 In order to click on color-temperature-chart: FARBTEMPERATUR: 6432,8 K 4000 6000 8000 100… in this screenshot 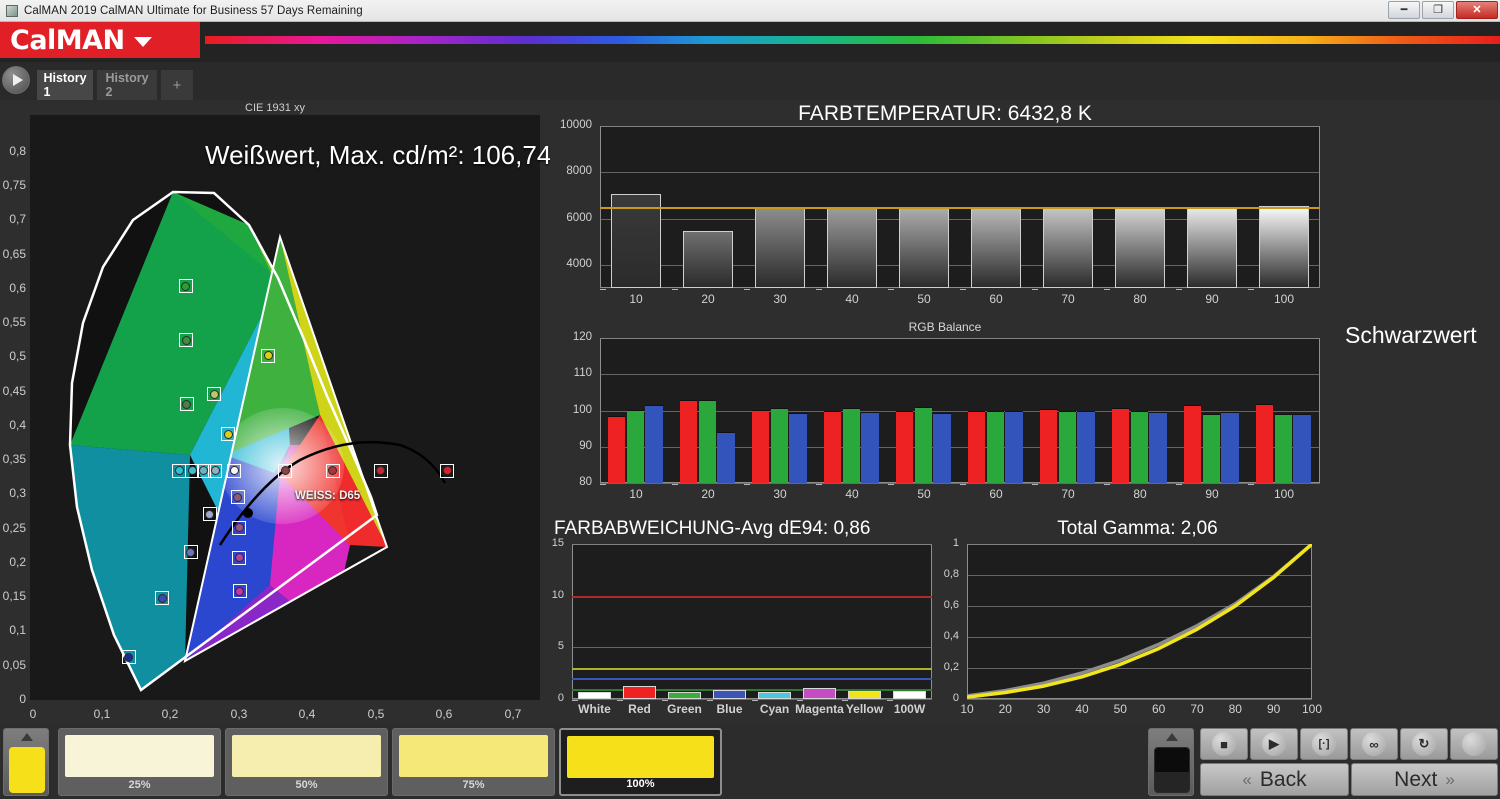, I will do `click(945, 207)`.